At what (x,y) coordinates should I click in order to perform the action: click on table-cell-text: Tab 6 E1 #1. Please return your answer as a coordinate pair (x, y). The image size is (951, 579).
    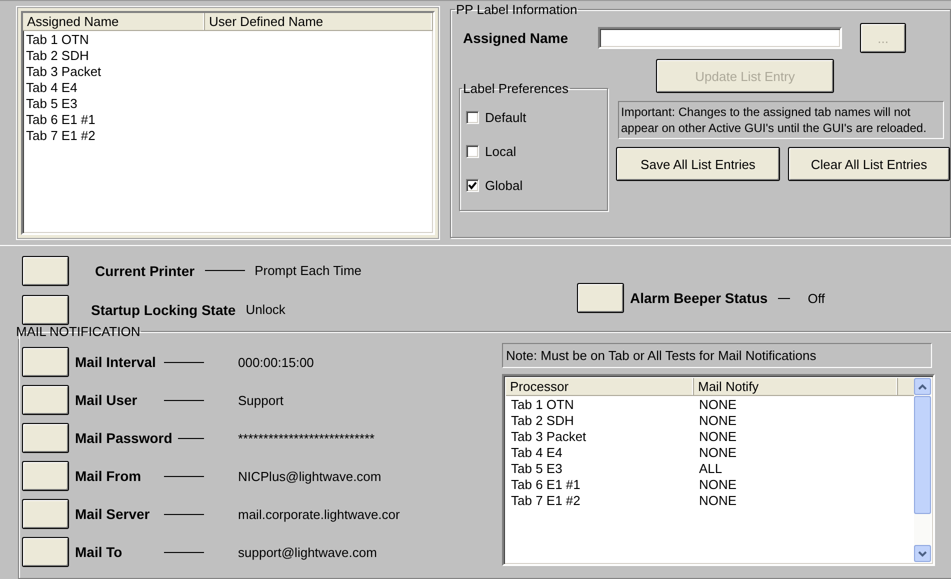
    Looking at the image, I should click on (546, 484).